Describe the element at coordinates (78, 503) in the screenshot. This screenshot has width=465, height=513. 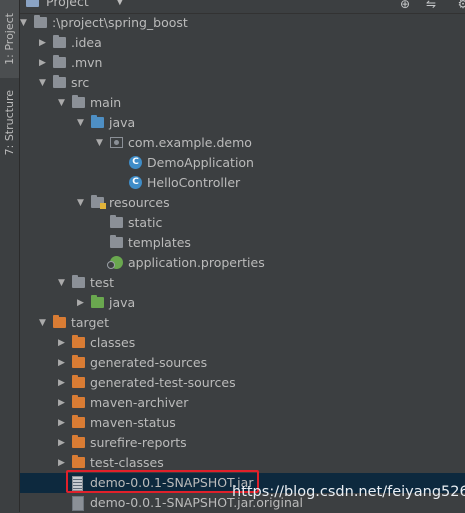
I see `file-icon` at that location.